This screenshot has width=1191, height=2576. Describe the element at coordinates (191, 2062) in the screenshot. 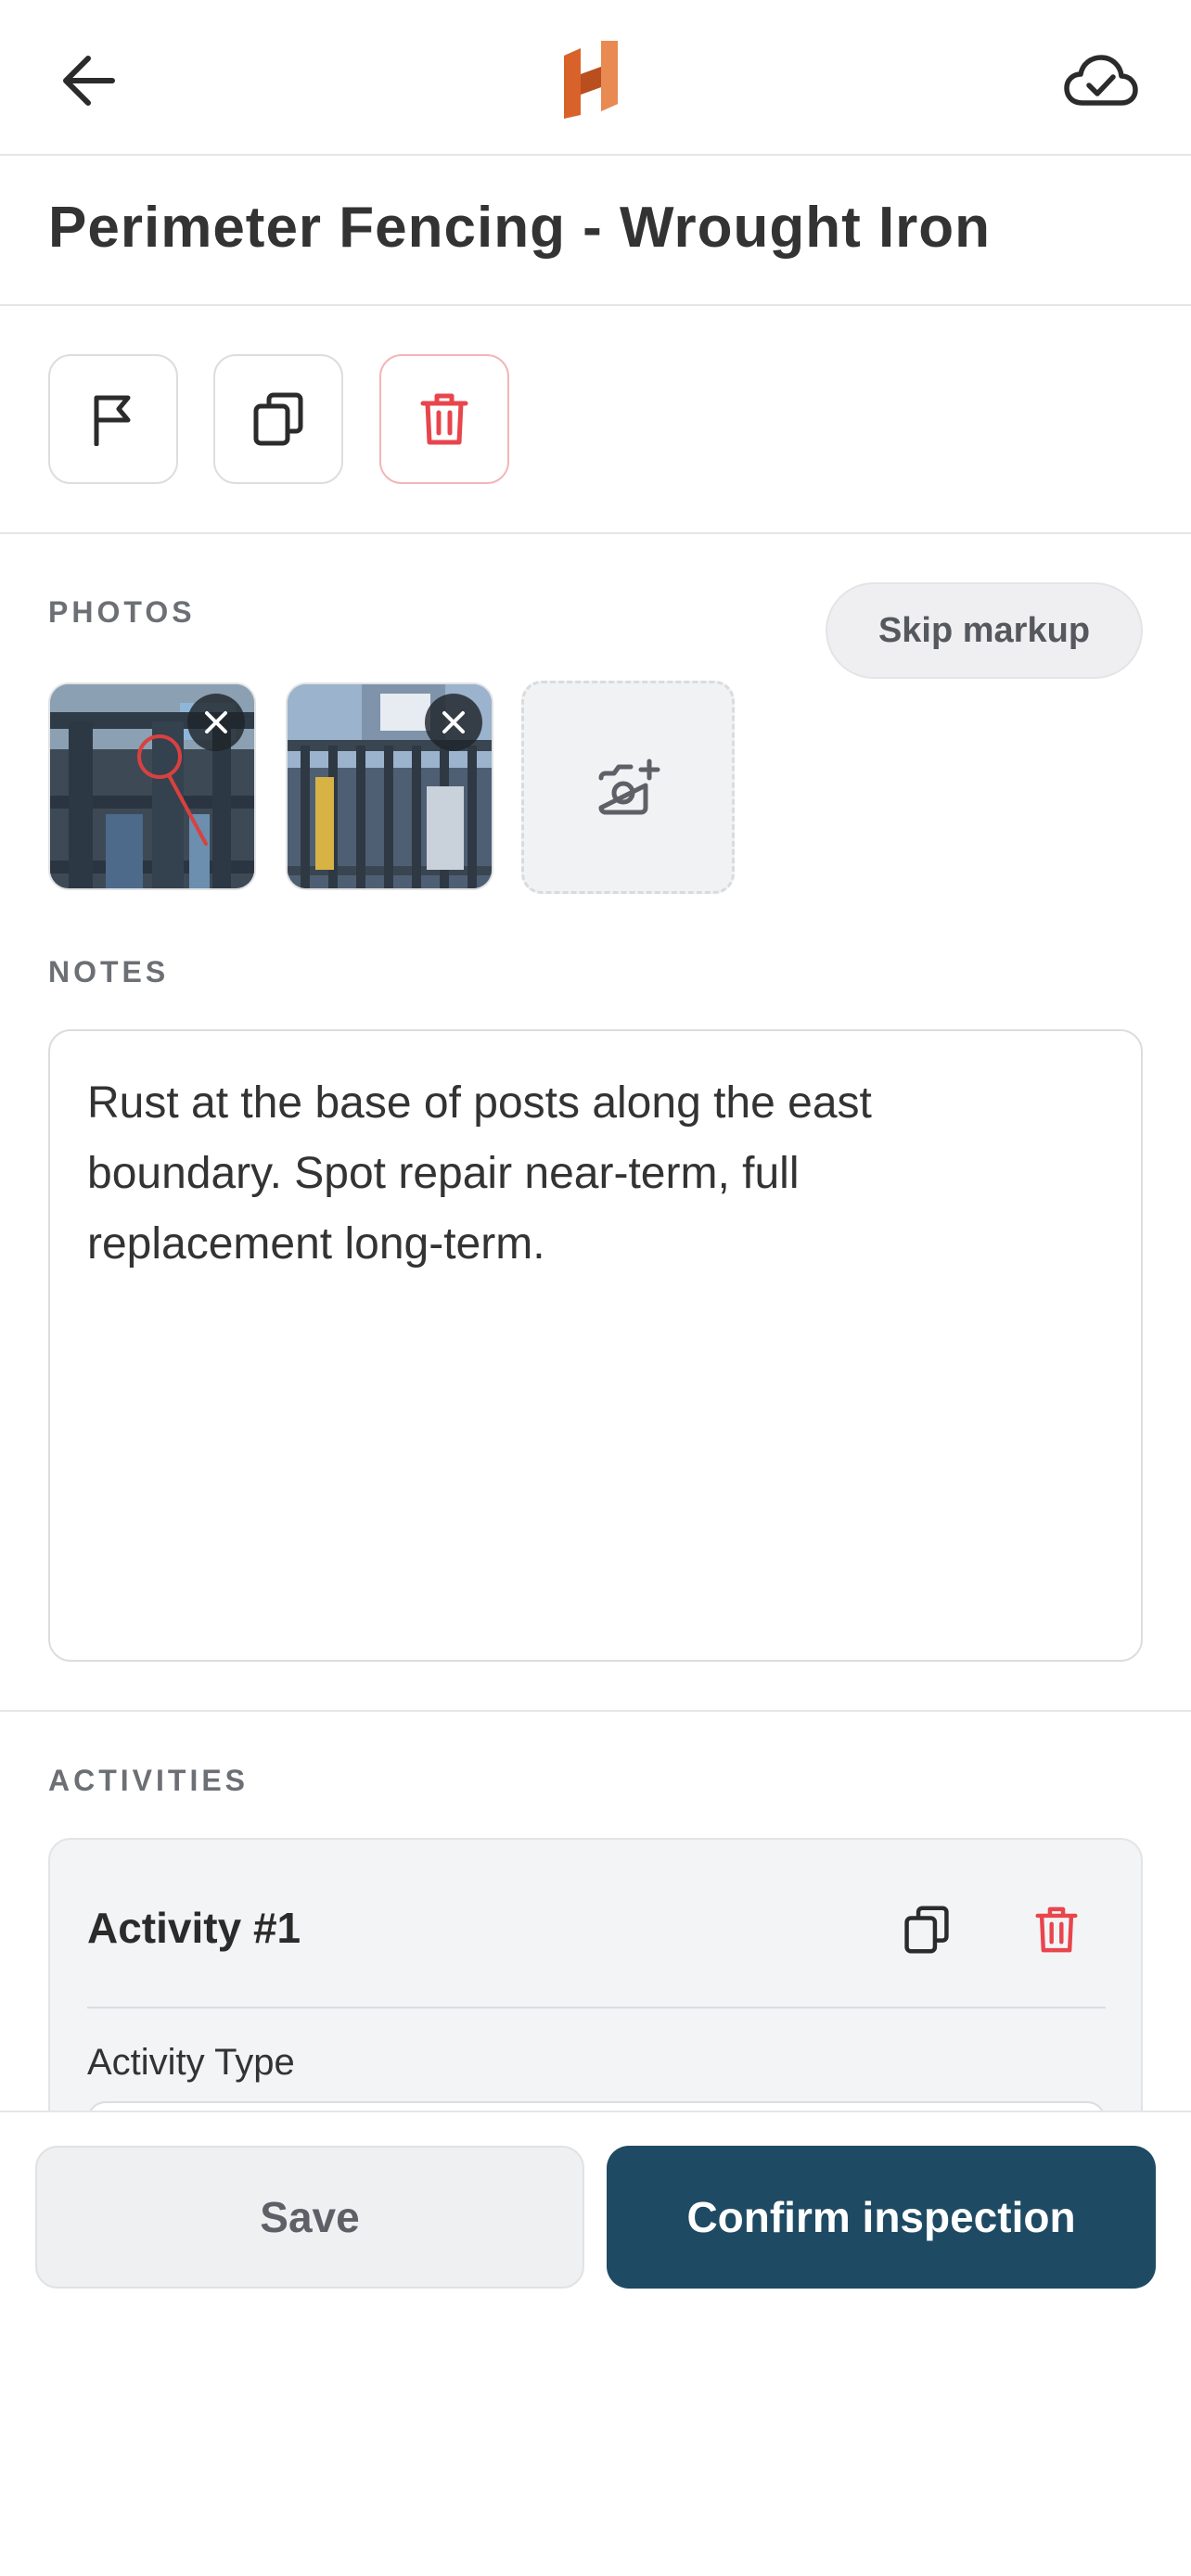

I see `activity-type-label: Activity Type` at that location.